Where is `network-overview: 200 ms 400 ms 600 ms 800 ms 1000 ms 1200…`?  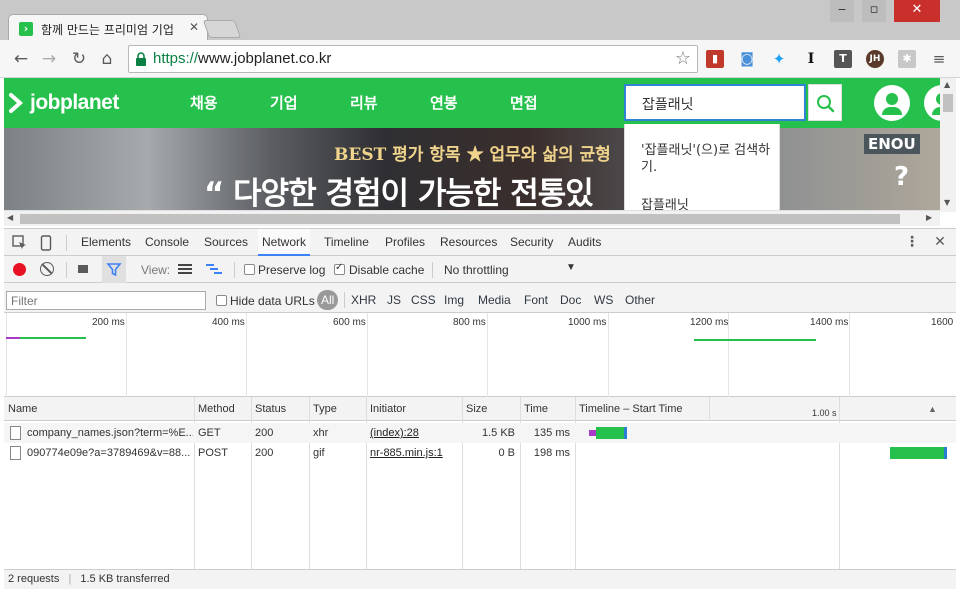 network-overview: 200 ms 400 ms 600 ms 800 ms 1000 ms 1200… is located at coordinates (480, 355).